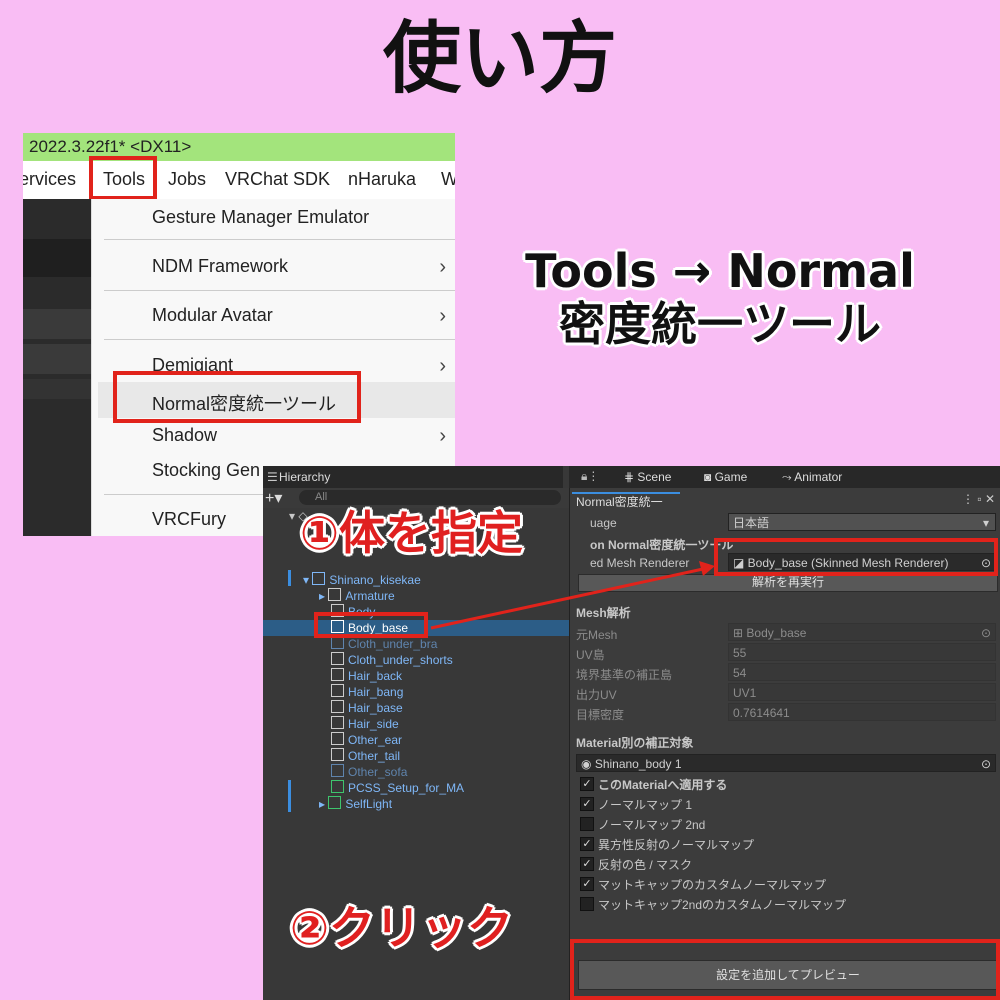 This screenshot has width=1000, height=1000. What do you see at coordinates (184, 435) in the screenshot?
I see `menu-item-shadow: Shadow` at bounding box center [184, 435].